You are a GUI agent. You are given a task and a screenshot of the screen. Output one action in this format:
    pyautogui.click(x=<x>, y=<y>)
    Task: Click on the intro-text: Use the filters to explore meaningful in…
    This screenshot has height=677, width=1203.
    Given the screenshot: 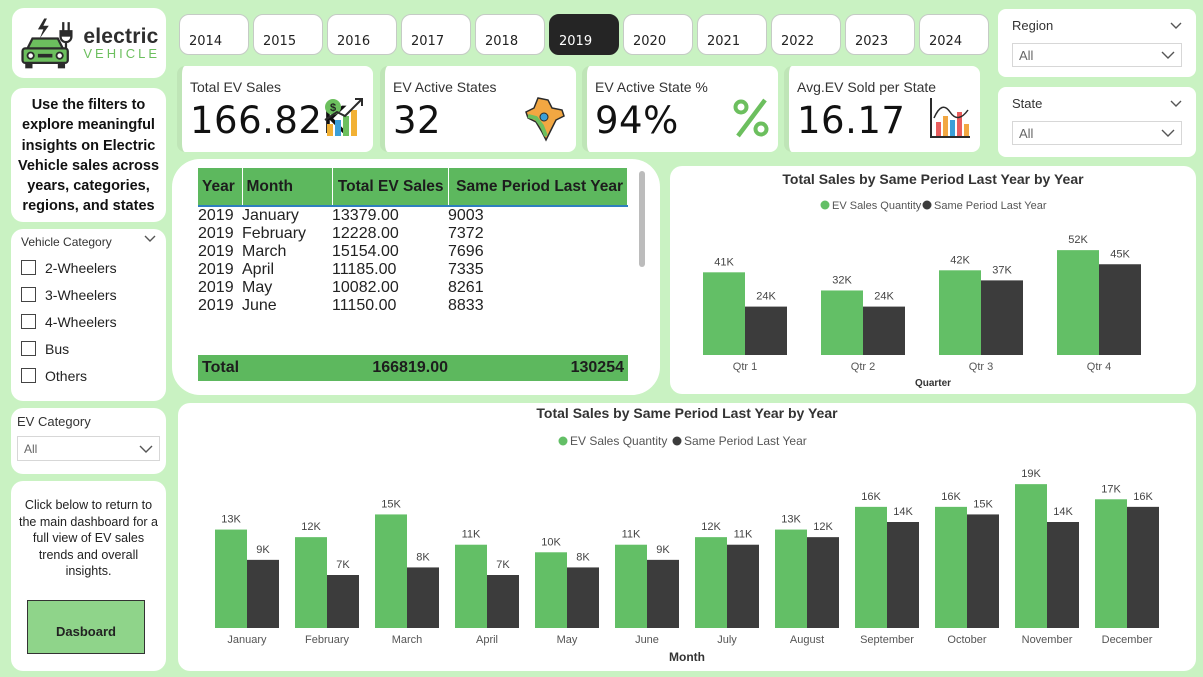 What is the action you would take?
    pyautogui.click(x=88, y=155)
    